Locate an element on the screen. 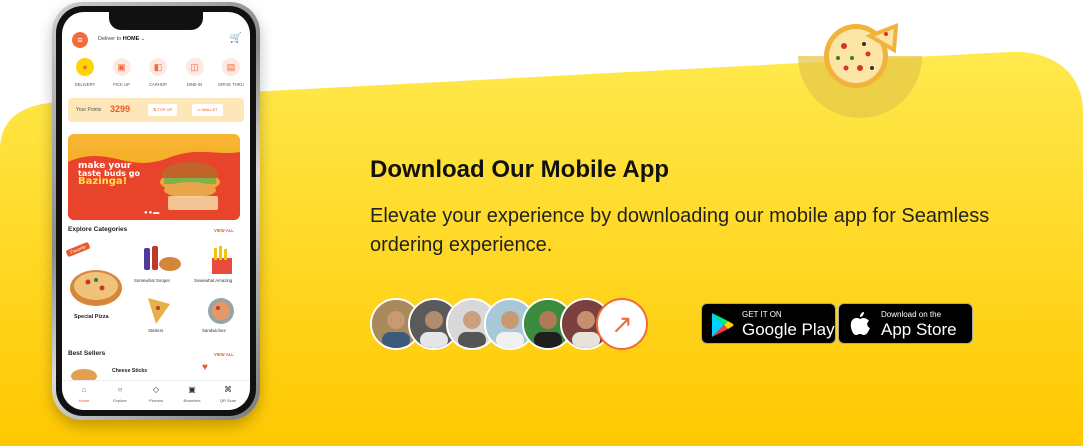 This screenshot has width=1083, height=446. promo-banner: make your taste buds go Bazinga! ●●▬ is located at coordinates (154, 177).